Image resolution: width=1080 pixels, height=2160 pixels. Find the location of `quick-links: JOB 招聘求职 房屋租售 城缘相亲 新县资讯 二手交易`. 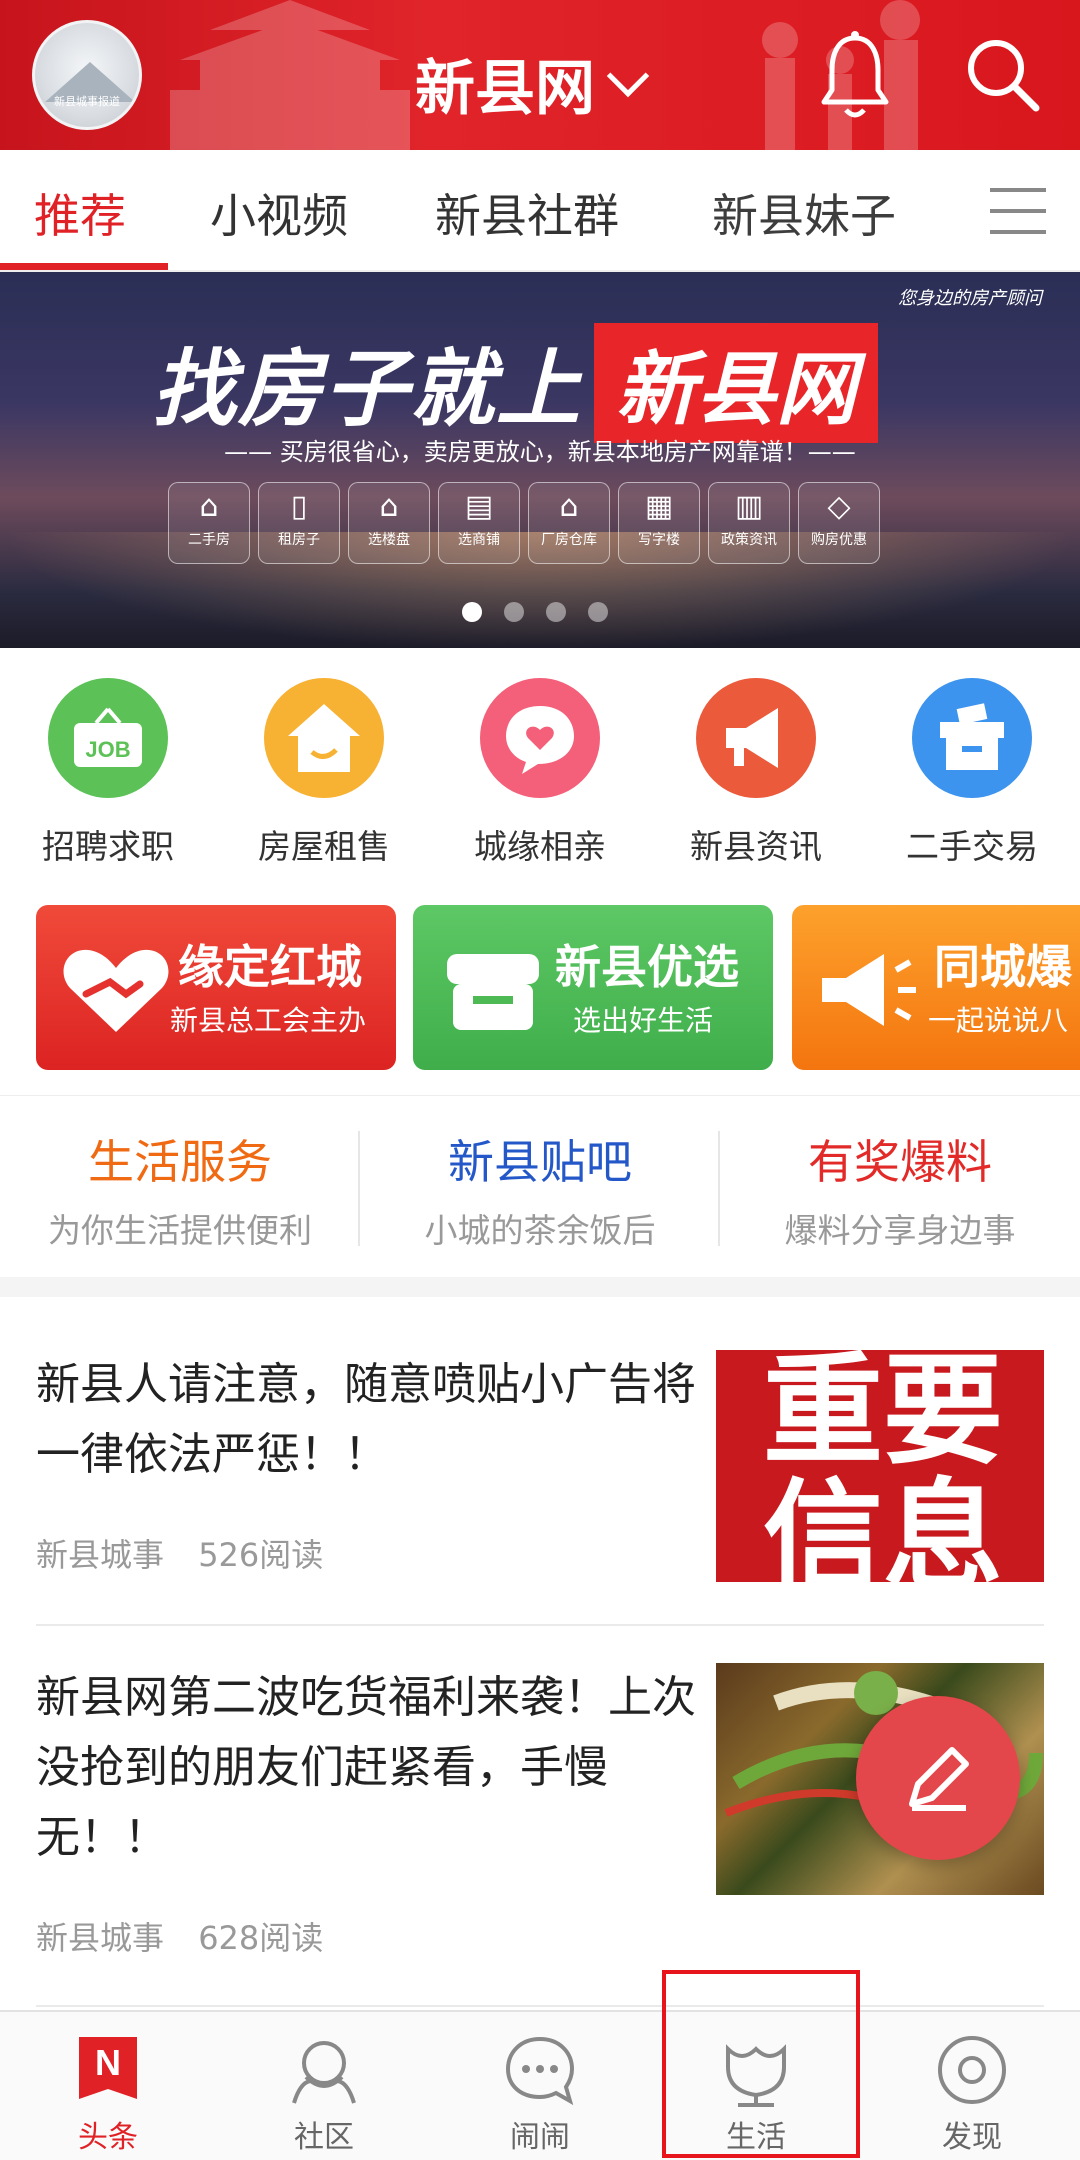

quick-links: JOB 招聘求职 房屋租售 城缘相亲 新县资讯 二手交易 is located at coordinates (540, 760).